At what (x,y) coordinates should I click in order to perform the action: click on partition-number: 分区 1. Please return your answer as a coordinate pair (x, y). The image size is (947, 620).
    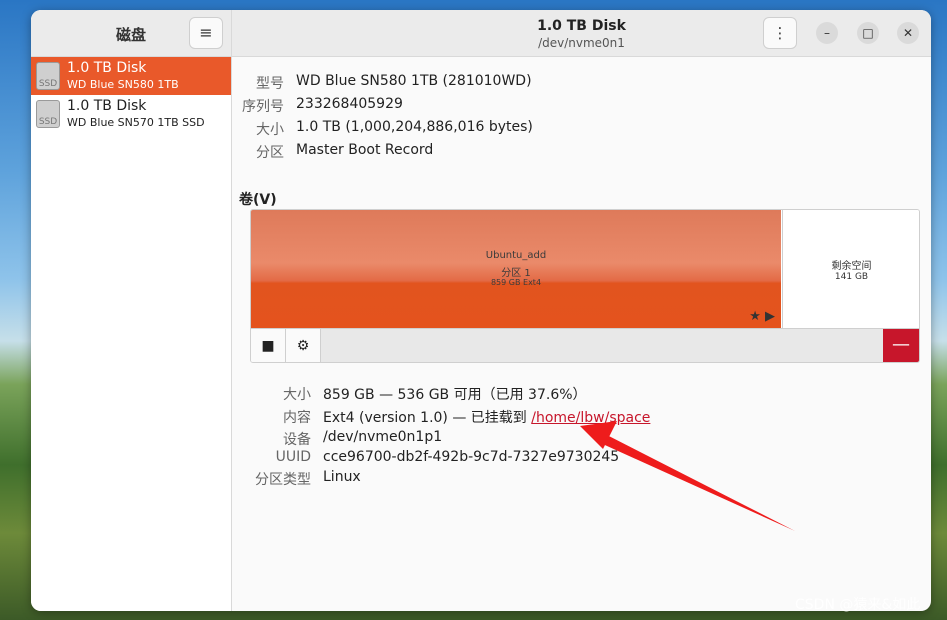
    Looking at the image, I should click on (516, 273).